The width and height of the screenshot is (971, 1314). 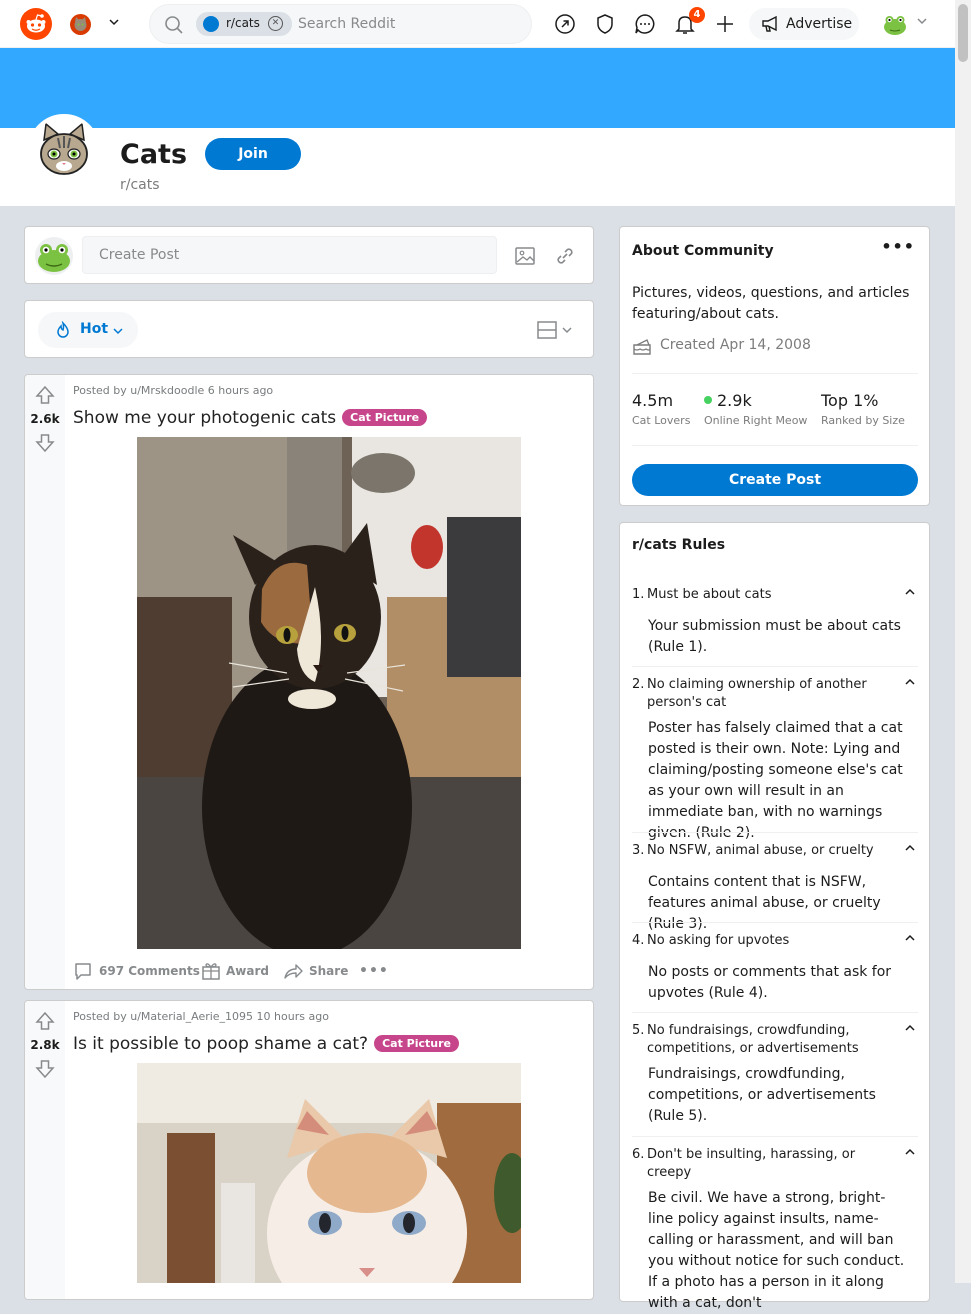 I want to click on reddit-logo-icon, so click(x=36, y=24).